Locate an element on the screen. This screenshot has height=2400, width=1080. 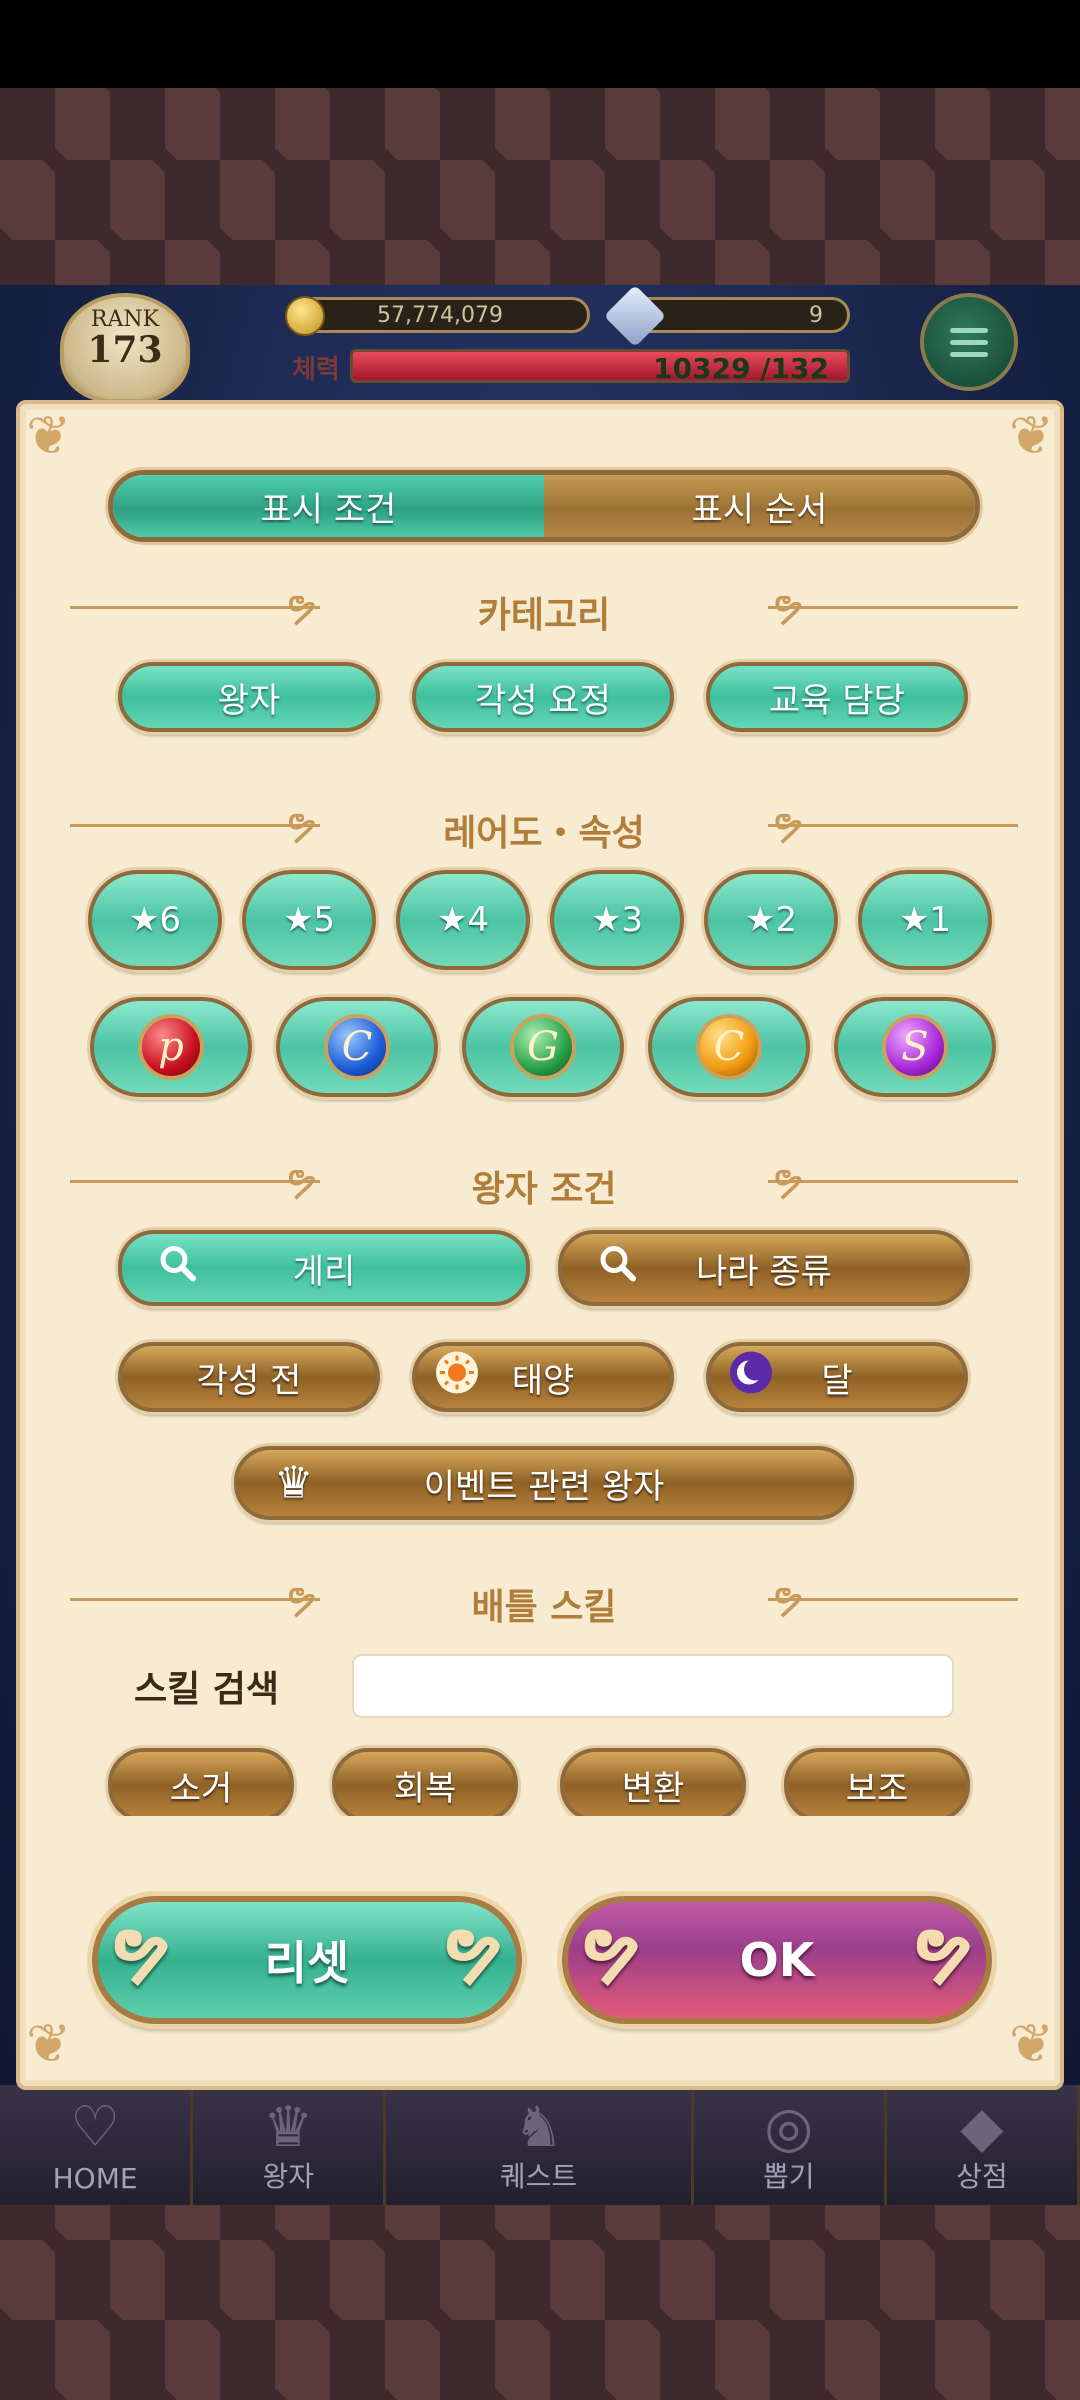
country-search-label: 나라 종류 is located at coordinates (764, 1271).